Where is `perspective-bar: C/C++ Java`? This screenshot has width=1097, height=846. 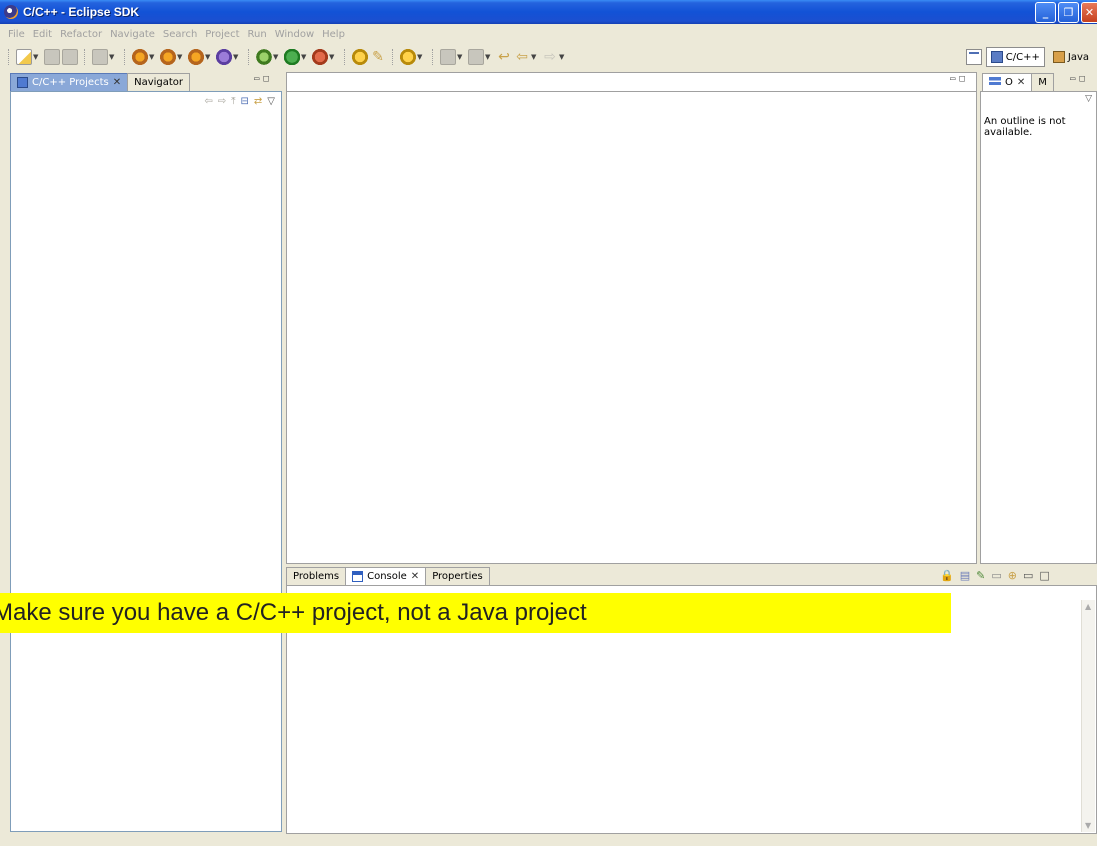
perspective-bar: C/C++ Java is located at coordinates (1029, 57).